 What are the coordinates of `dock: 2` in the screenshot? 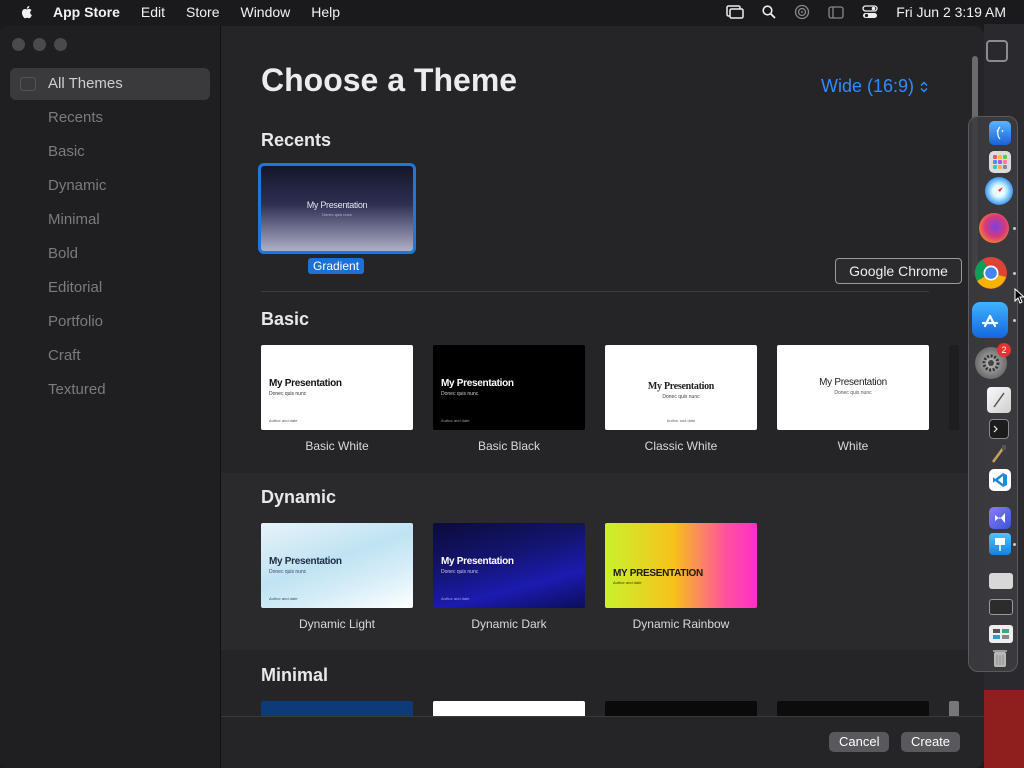 It's located at (993, 394).